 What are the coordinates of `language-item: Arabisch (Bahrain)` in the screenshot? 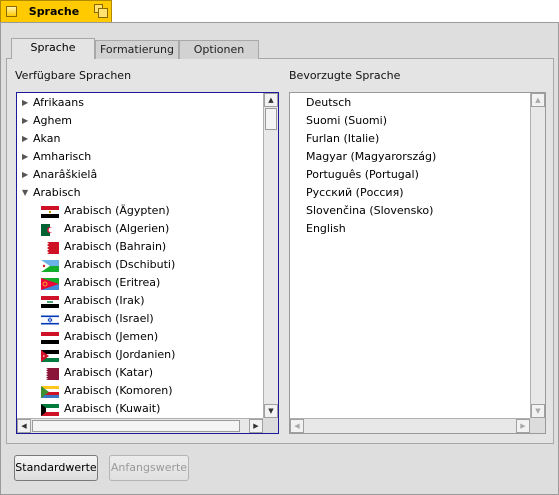 It's located at (140, 247).